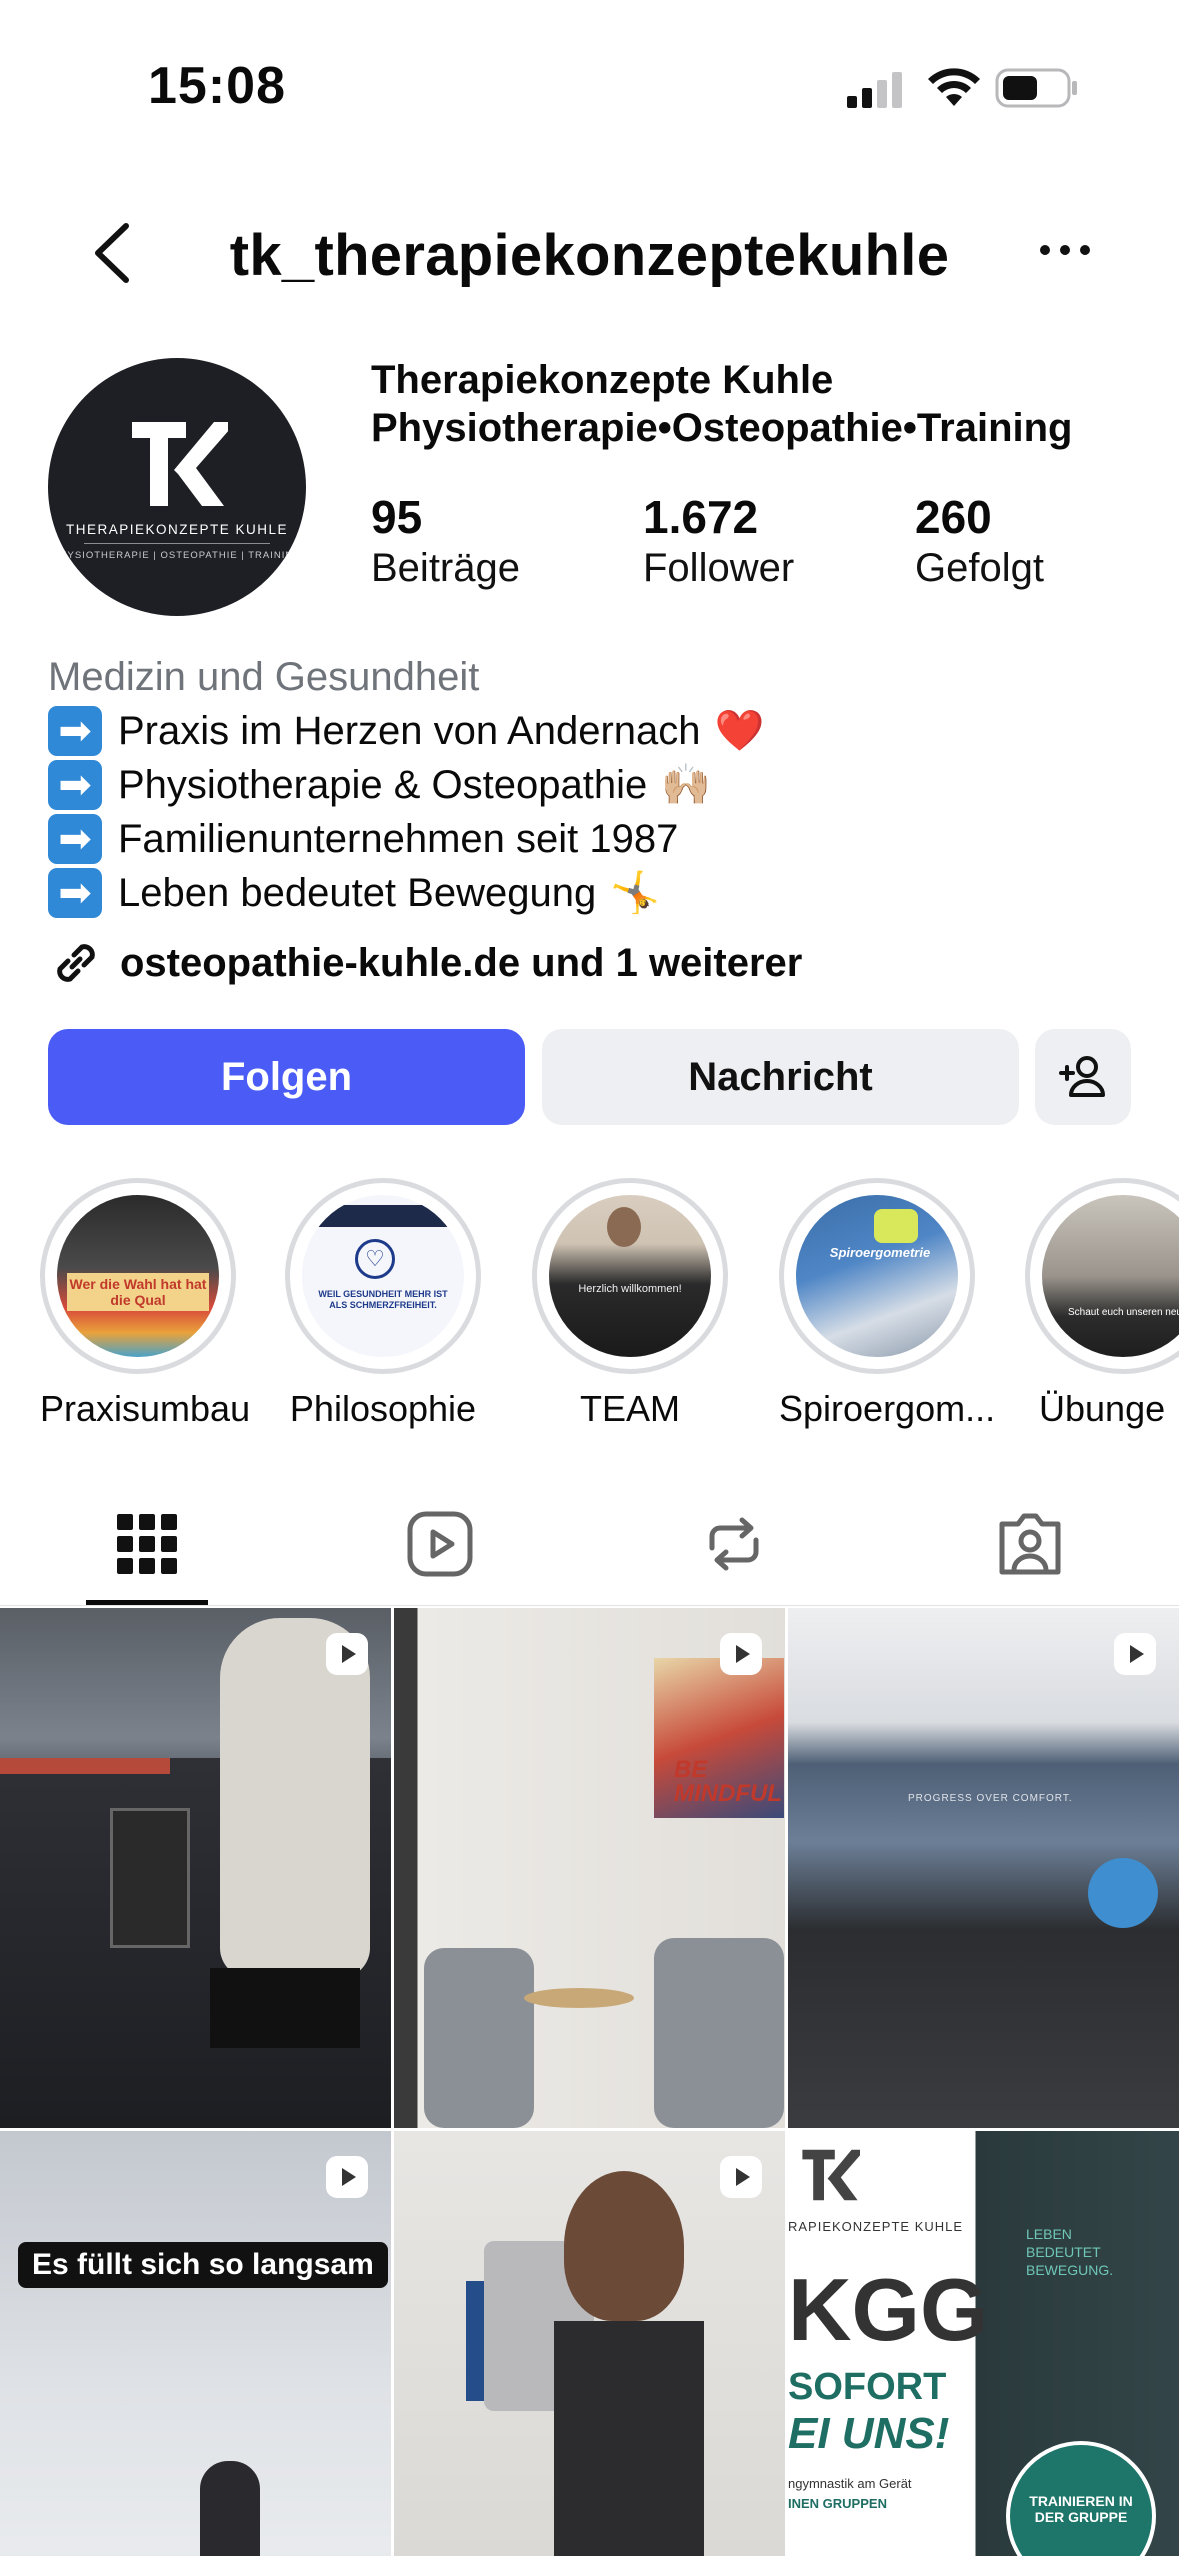  Describe the element at coordinates (375, 1259) in the screenshot. I see `heart-icon: ♡` at that location.